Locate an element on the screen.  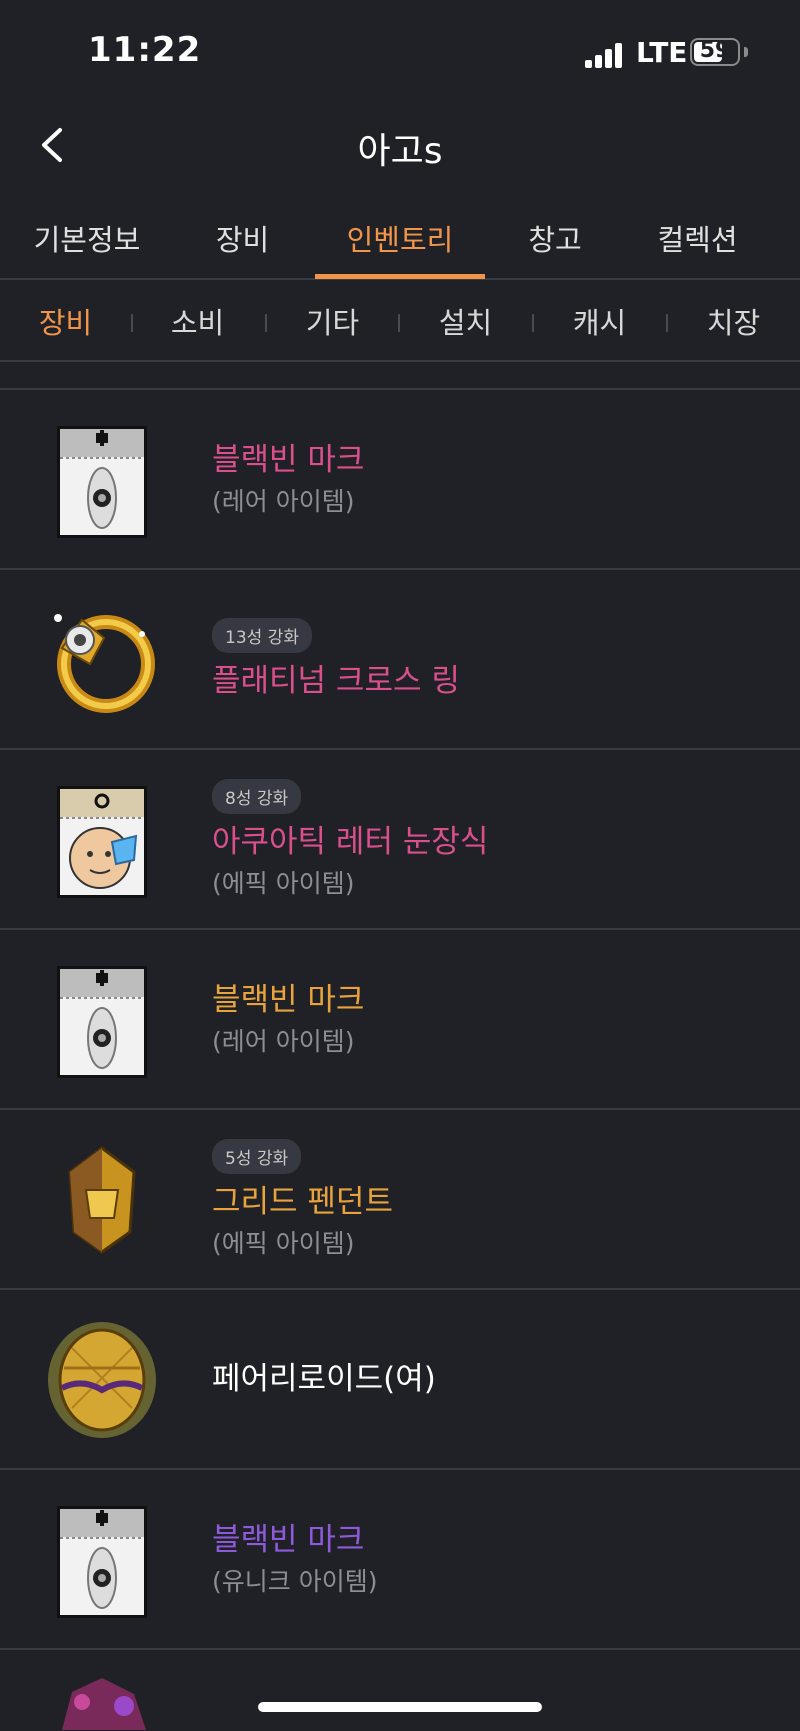
subtab-consumable: 소비 is located at coordinates (197, 321).